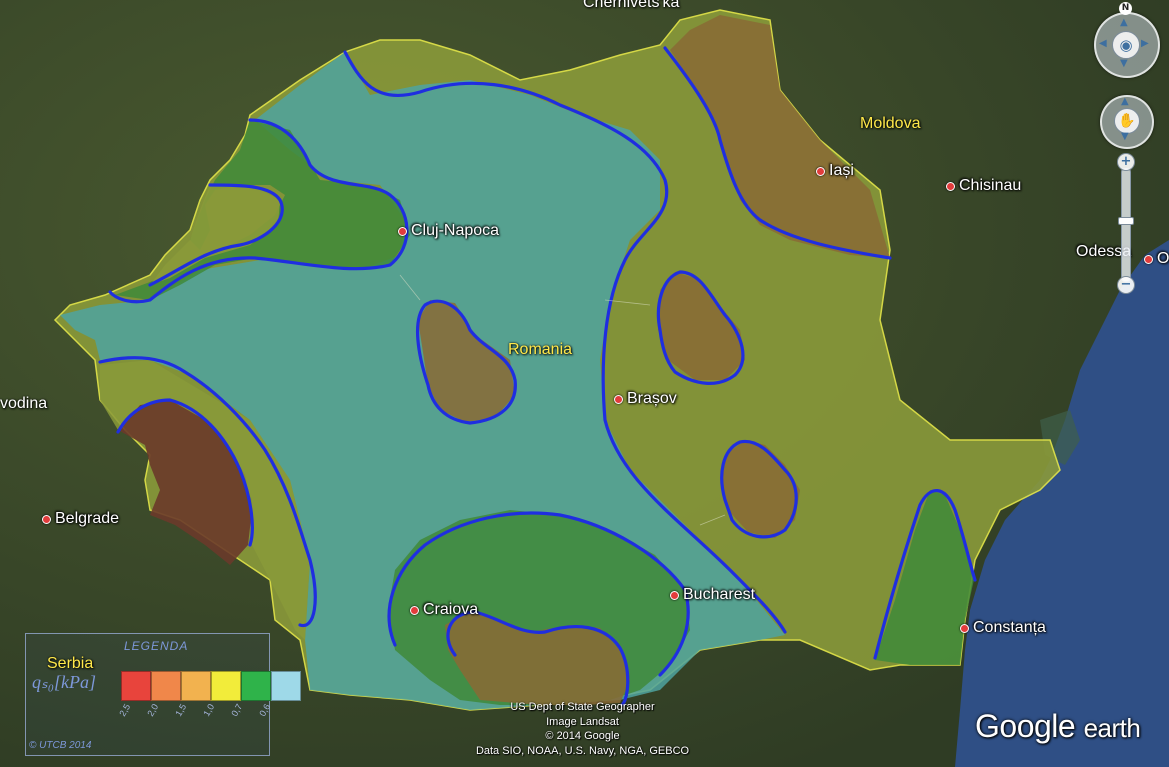 Image resolution: width=1169 pixels, height=767 pixels. I want to click on zoom-in-button: +, so click(1126, 162).